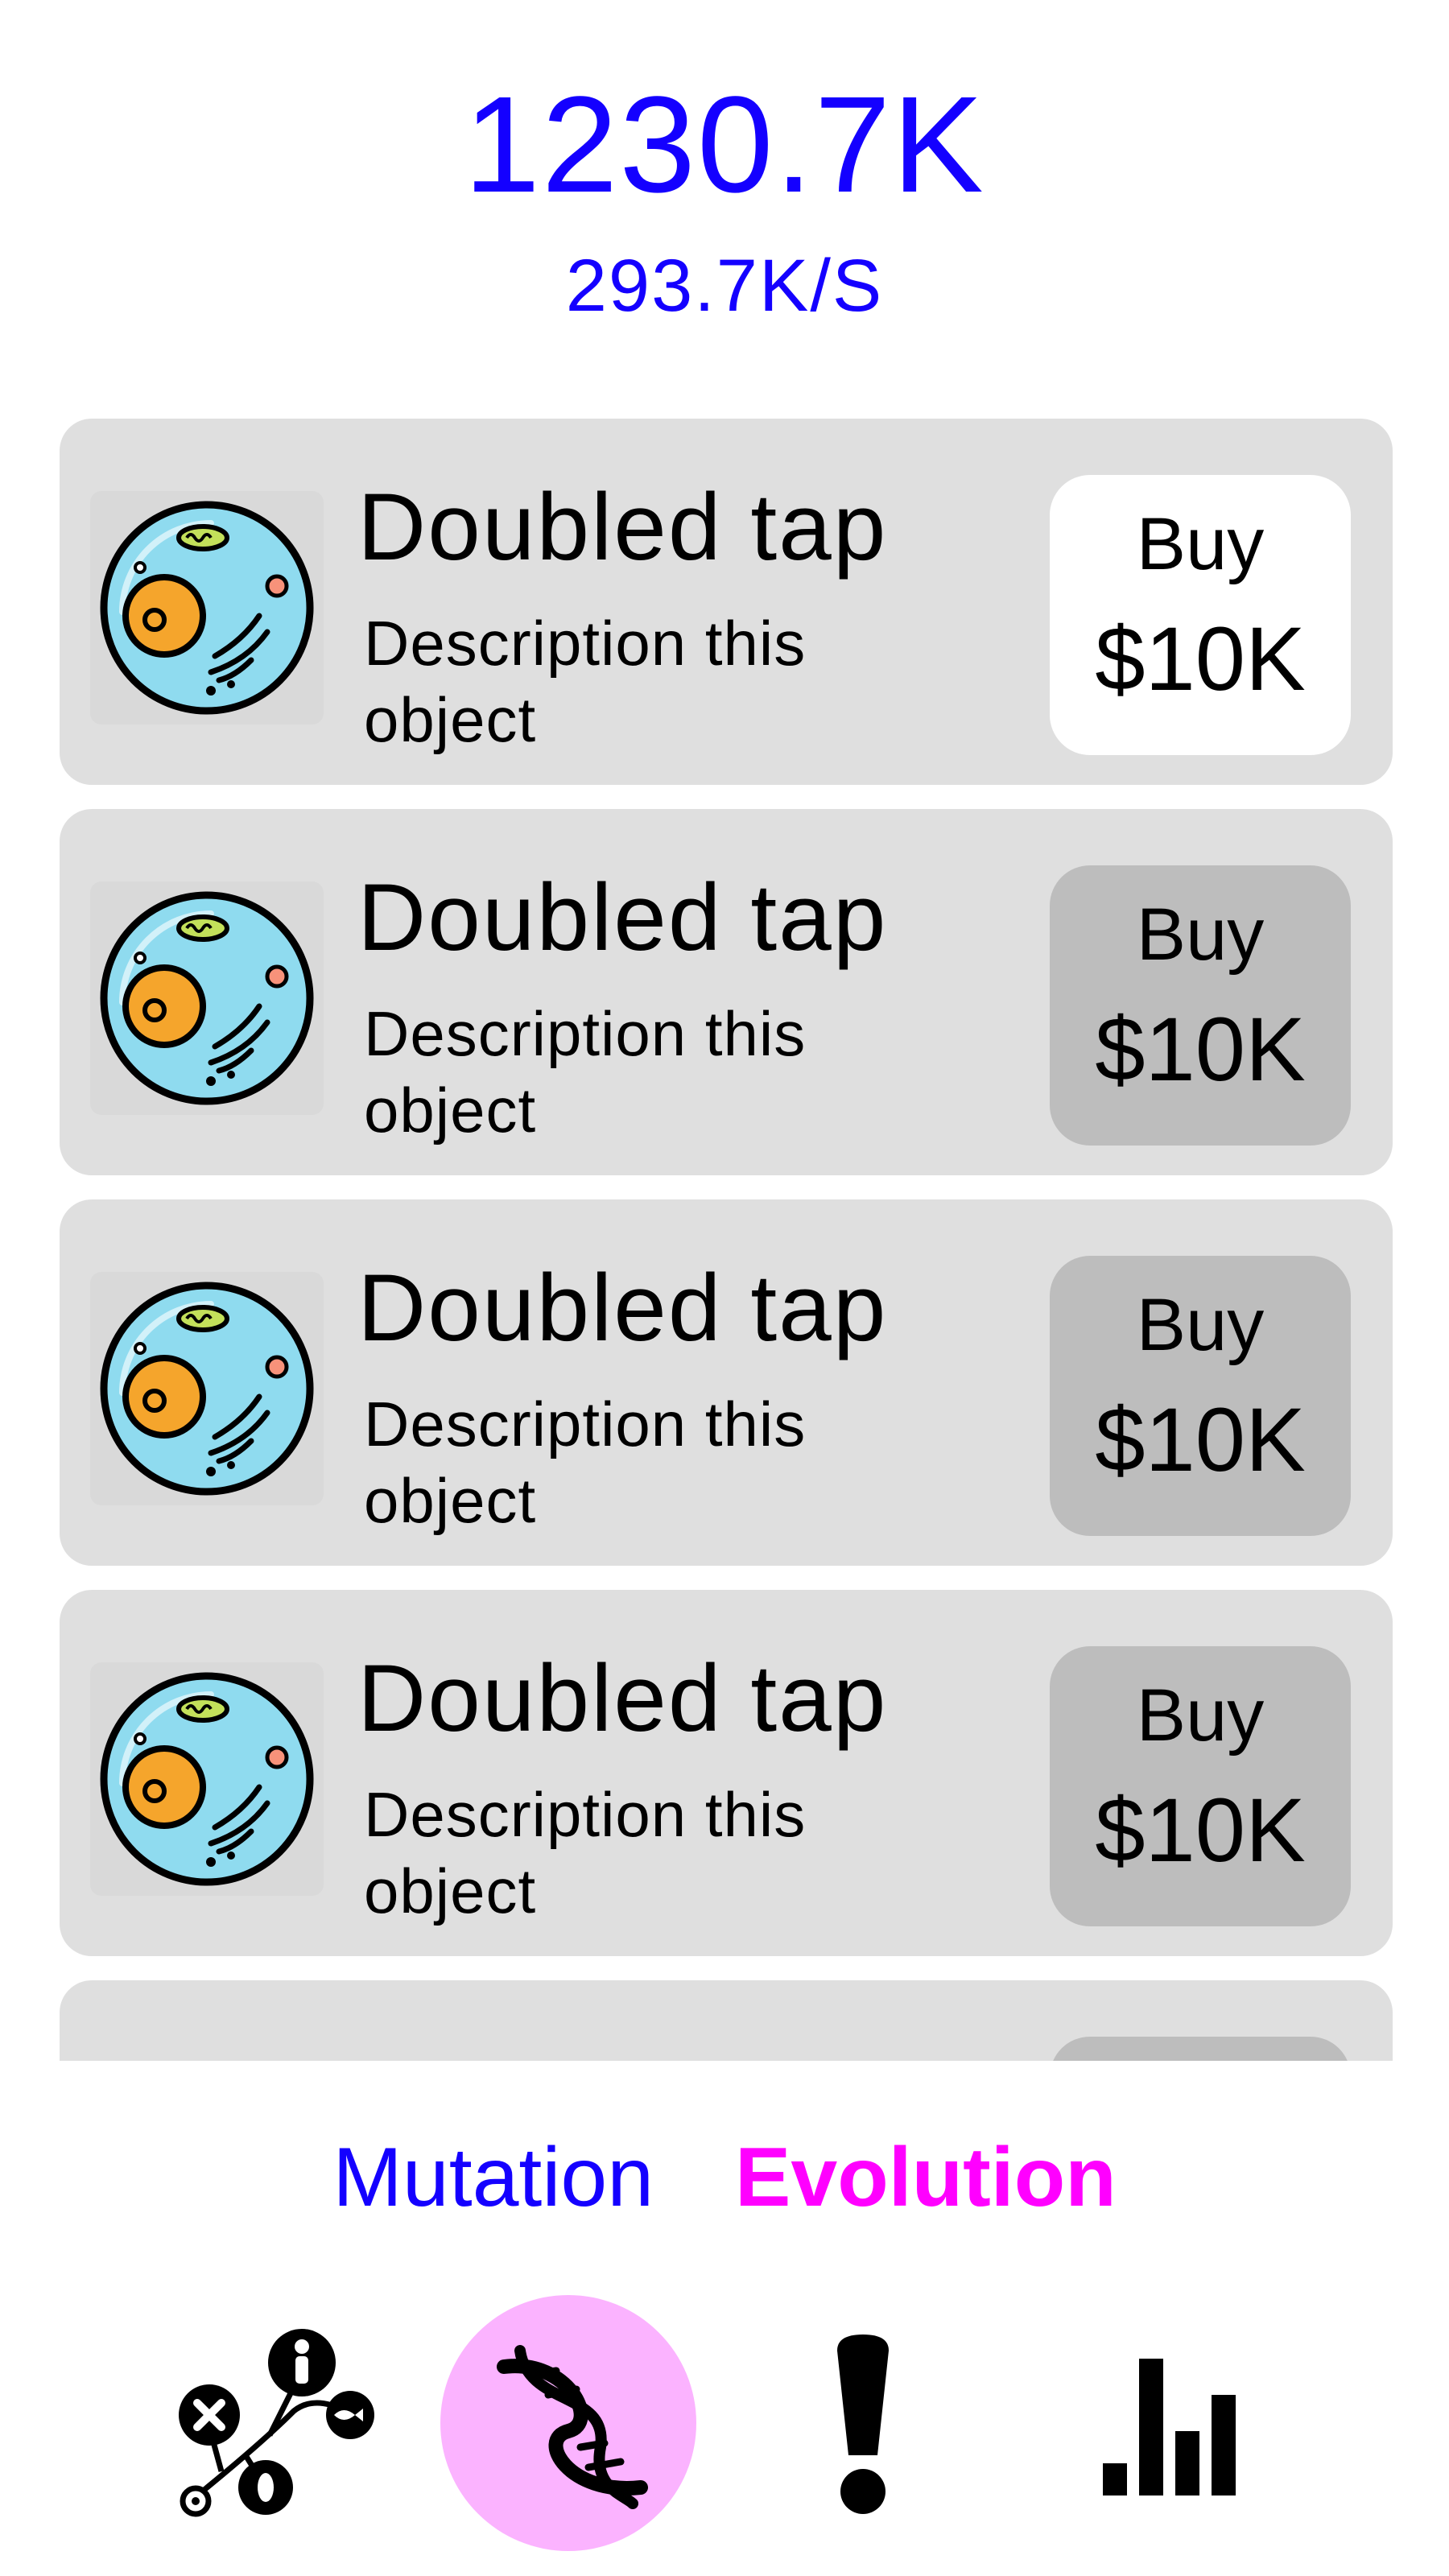 The width and height of the screenshot is (1449, 2576). I want to click on tab-evolution: Evolution, so click(926, 2177).